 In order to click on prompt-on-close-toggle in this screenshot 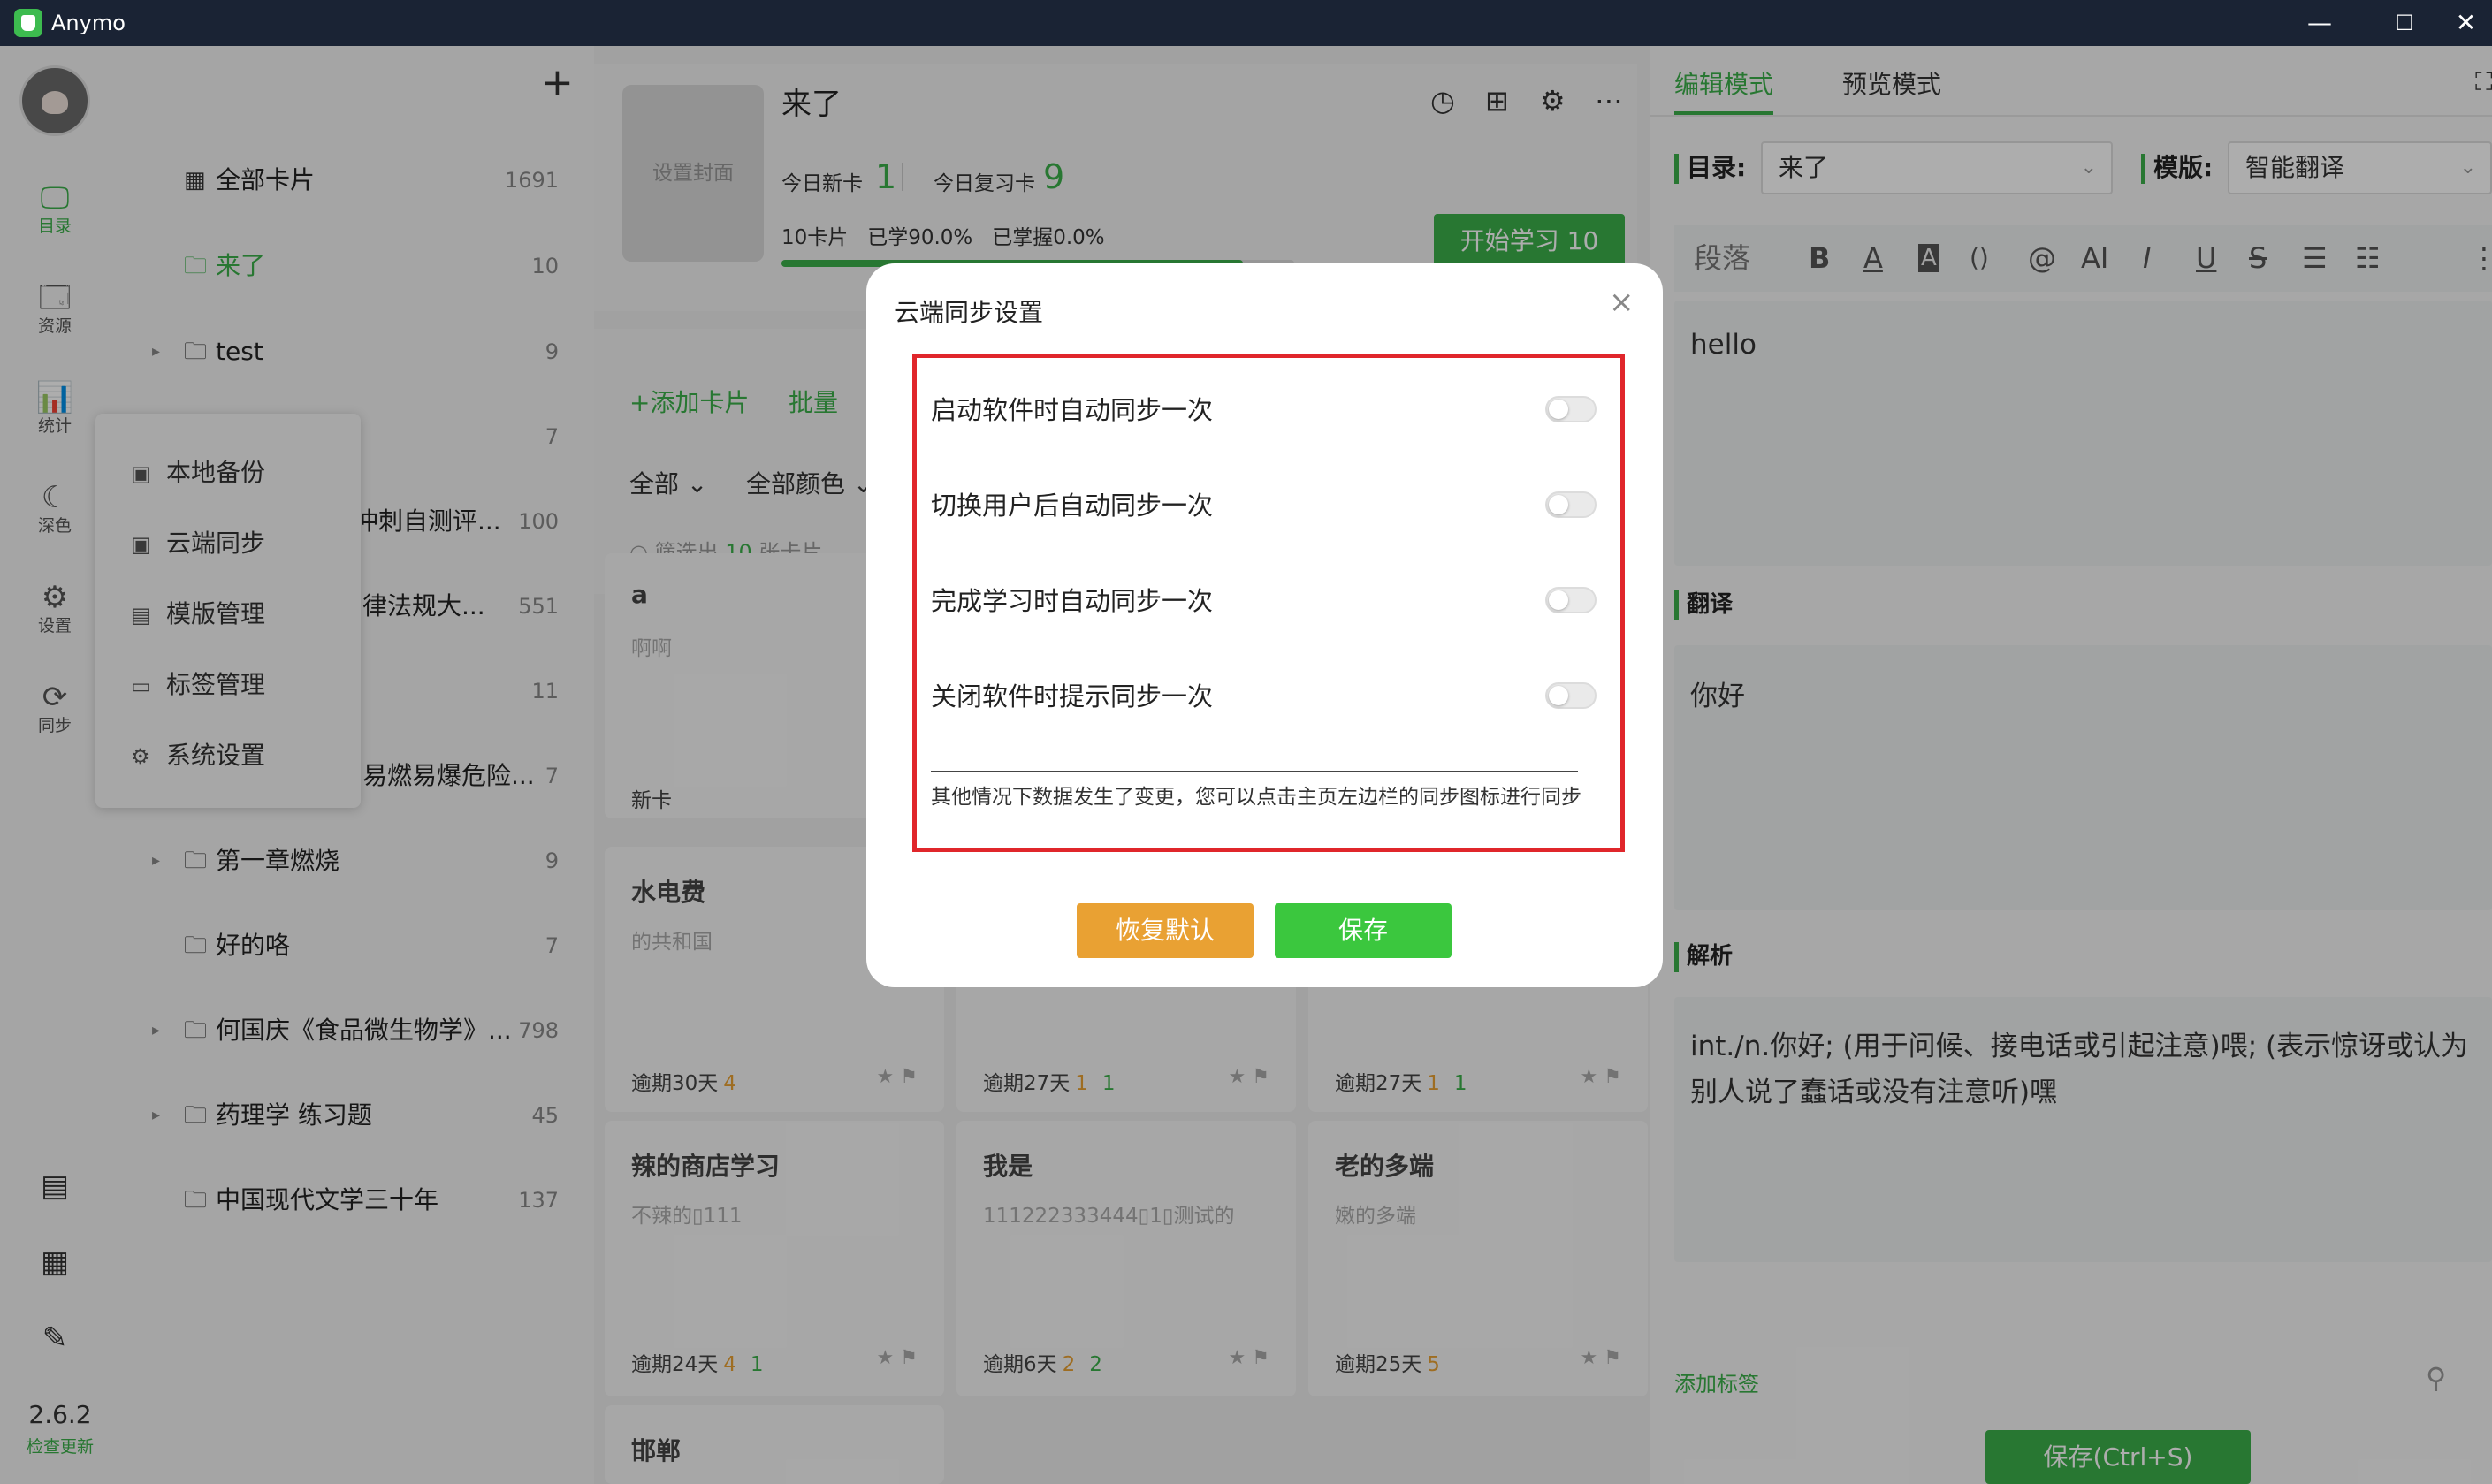, I will do `click(1571, 695)`.